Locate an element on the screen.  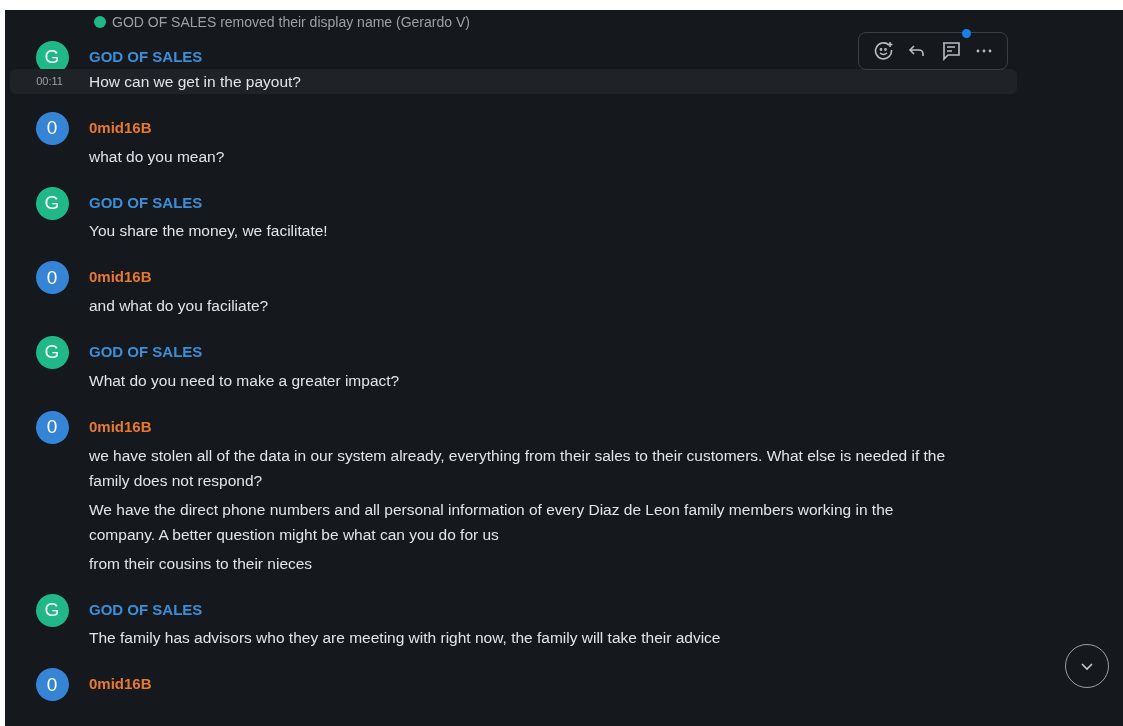
message-text: How can we get in the payout? is located at coordinates (195, 81).